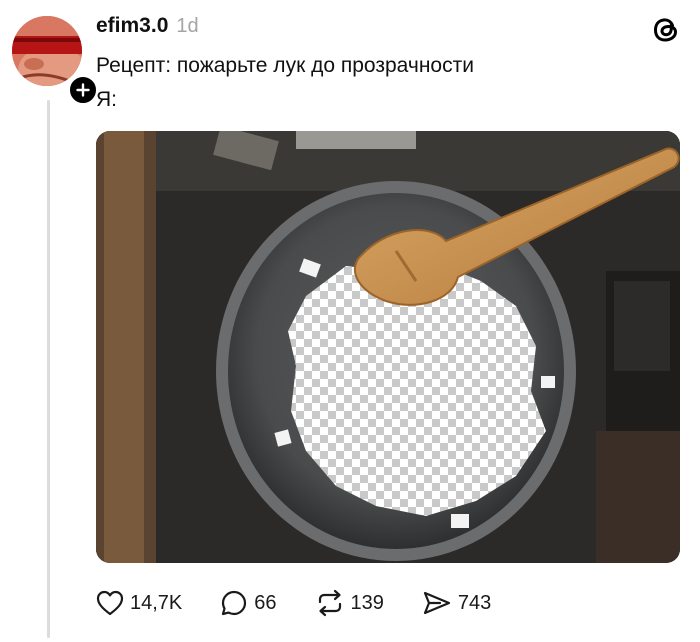  What do you see at coordinates (156, 602) in the screenshot?
I see `like-count: 14,7K` at bounding box center [156, 602].